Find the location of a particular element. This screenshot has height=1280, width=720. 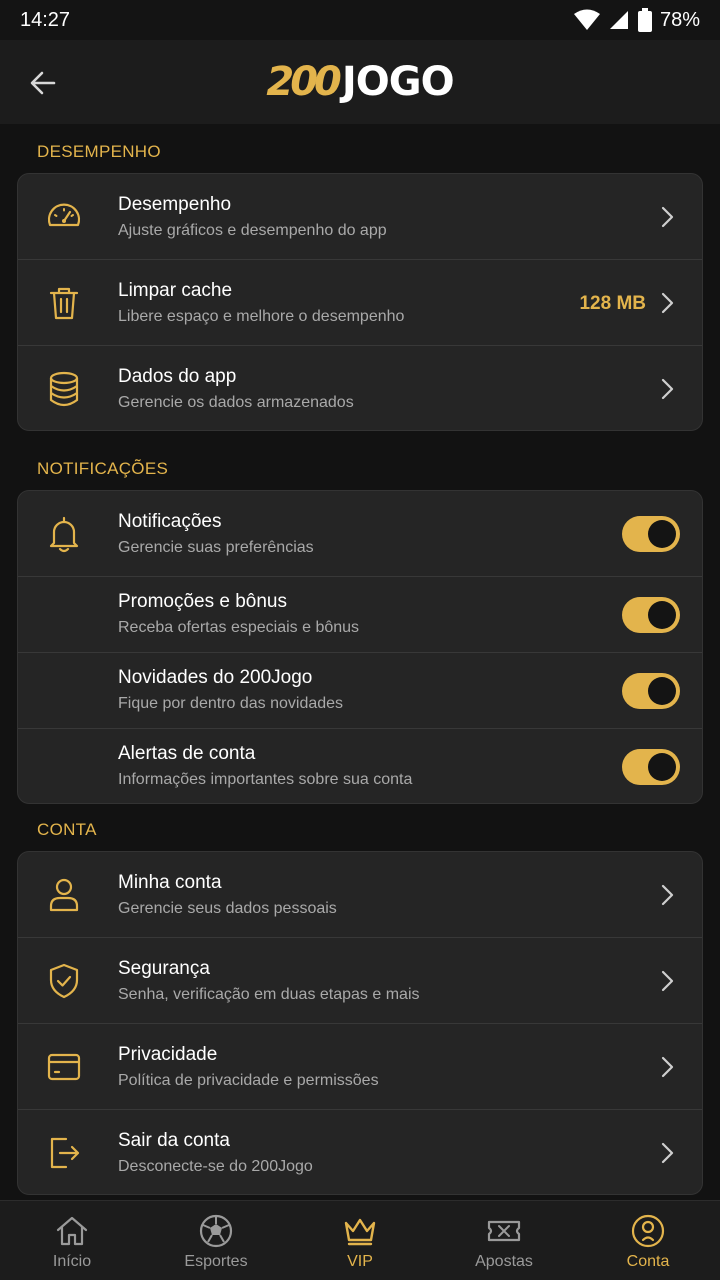

nav-label: Esportes is located at coordinates (216, 1261).